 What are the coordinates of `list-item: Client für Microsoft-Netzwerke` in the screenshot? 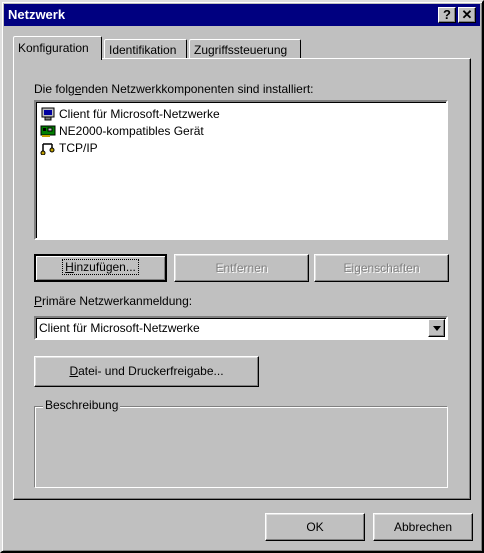 It's located at (130, 113).